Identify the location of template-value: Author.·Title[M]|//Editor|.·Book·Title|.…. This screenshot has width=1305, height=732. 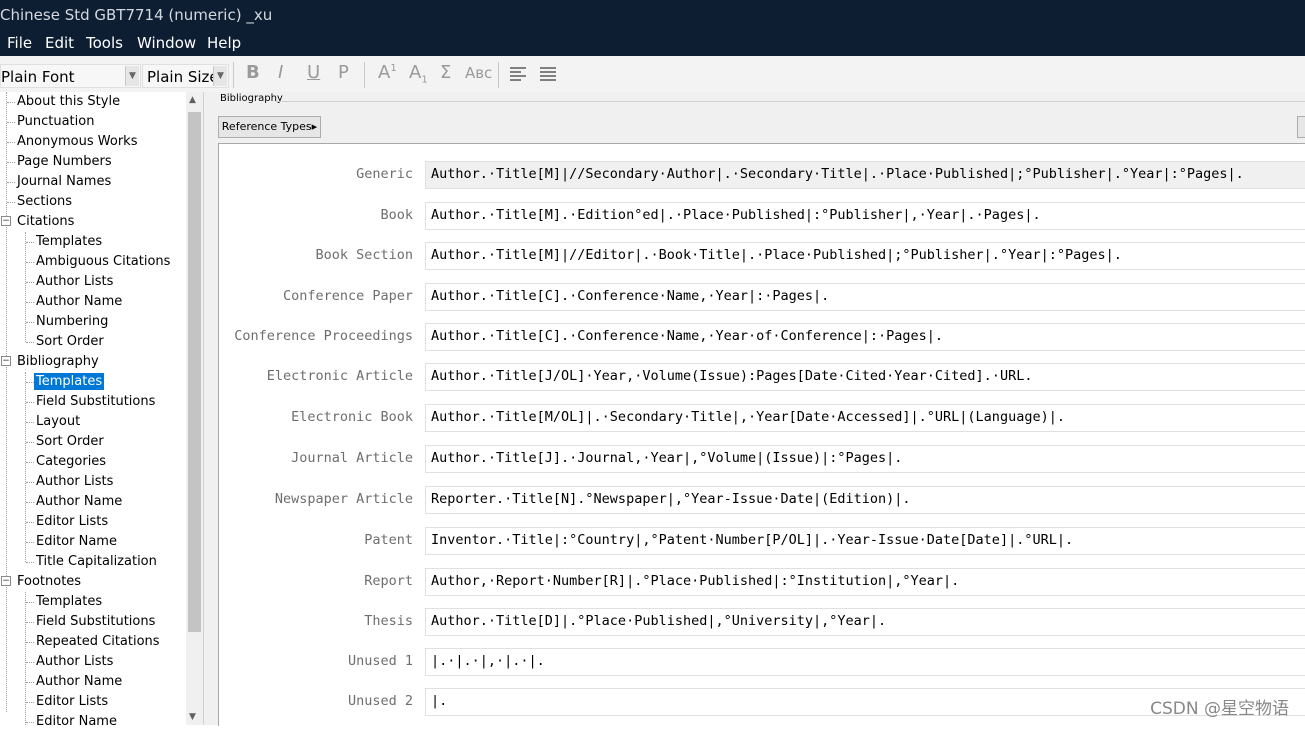
(776, 255).